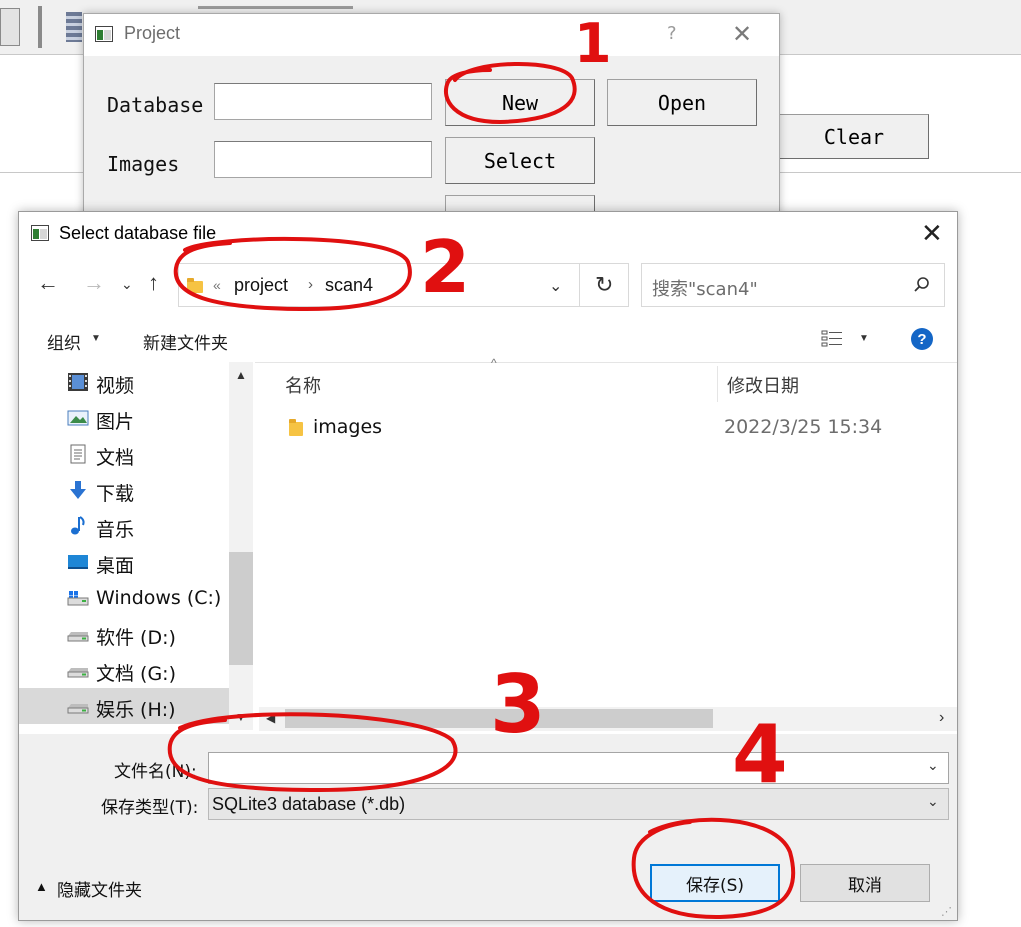  Describe the element at coordinates (159, 598) in the screenshot. I see `nav-item-label: Windows (C:)` at that location.